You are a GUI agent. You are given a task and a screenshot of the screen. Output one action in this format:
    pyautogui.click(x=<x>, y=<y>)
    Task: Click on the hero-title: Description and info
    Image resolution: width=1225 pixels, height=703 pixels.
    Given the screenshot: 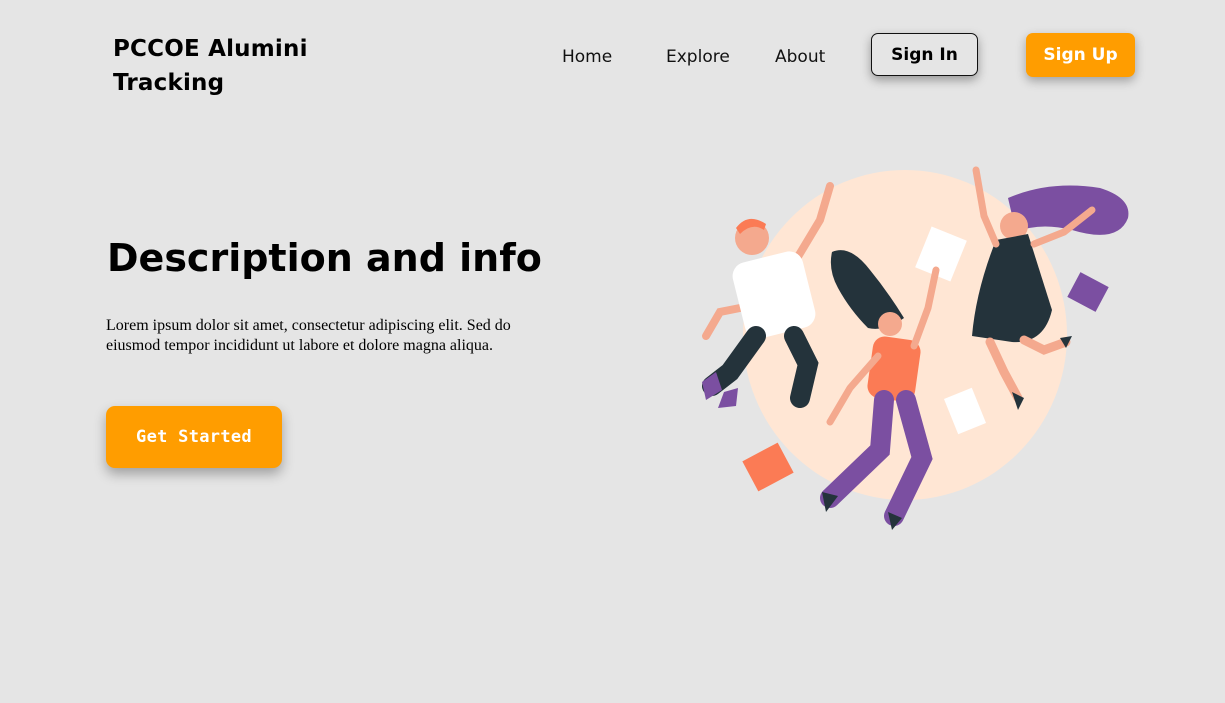 What is the action you would take?
    pyautogui.click(x=324, y=258)
    